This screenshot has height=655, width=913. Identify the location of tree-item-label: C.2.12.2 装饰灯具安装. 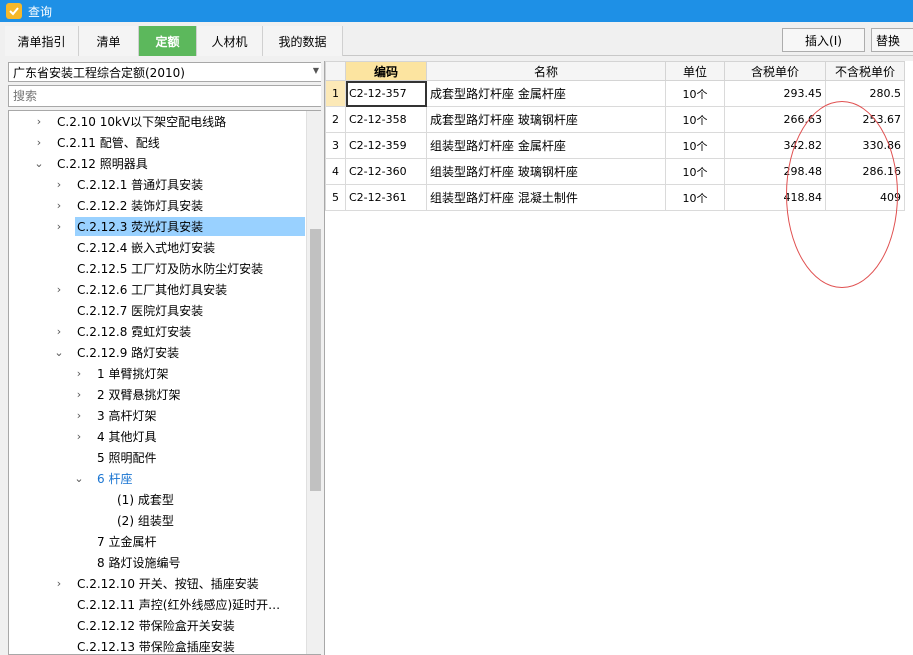
(140, 206).